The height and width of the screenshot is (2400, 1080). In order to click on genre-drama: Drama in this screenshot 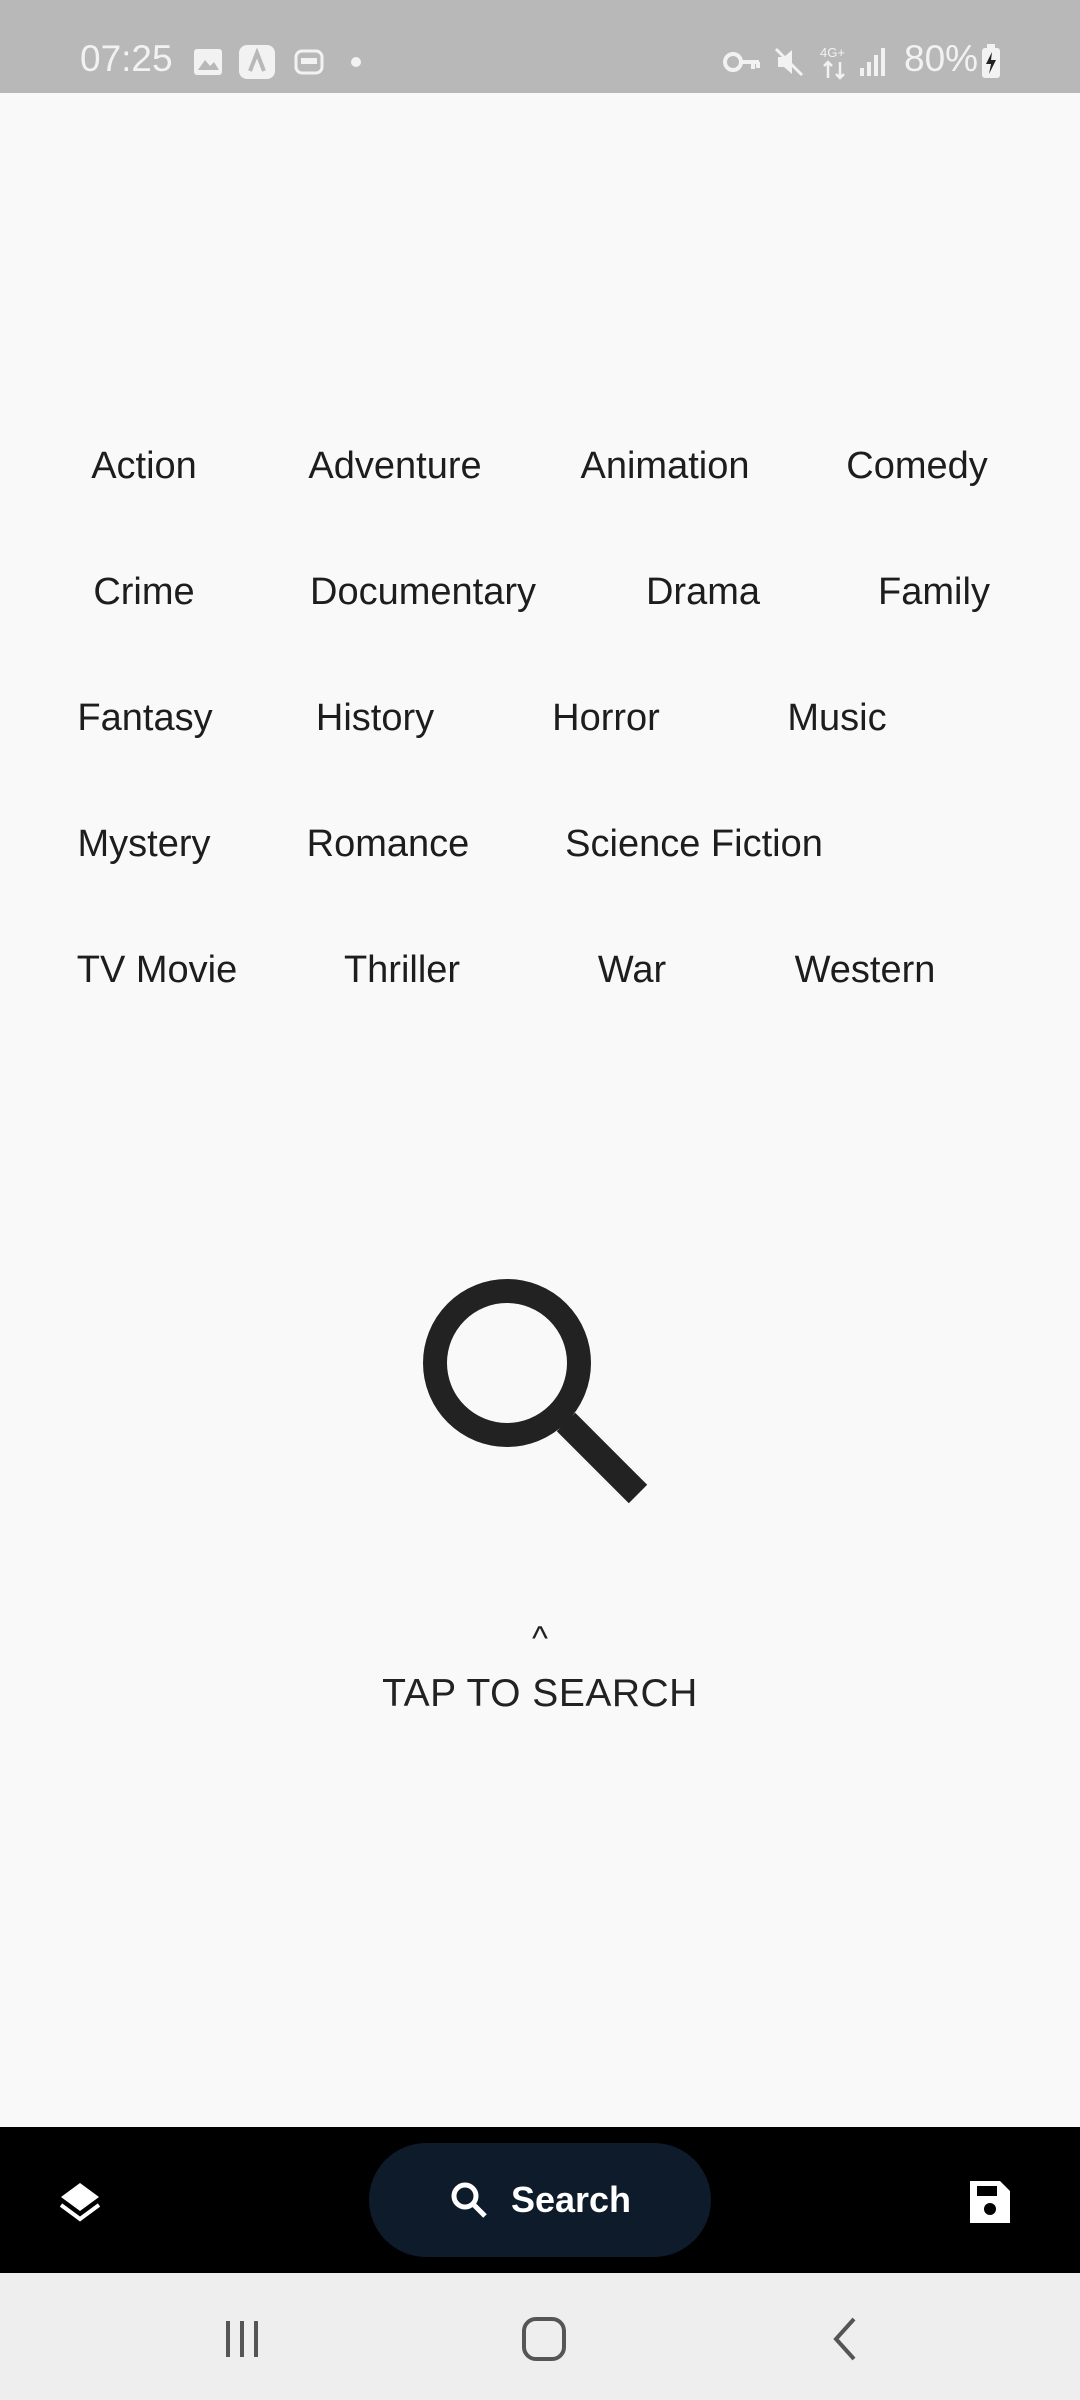, I will do `click(703, 592)`.